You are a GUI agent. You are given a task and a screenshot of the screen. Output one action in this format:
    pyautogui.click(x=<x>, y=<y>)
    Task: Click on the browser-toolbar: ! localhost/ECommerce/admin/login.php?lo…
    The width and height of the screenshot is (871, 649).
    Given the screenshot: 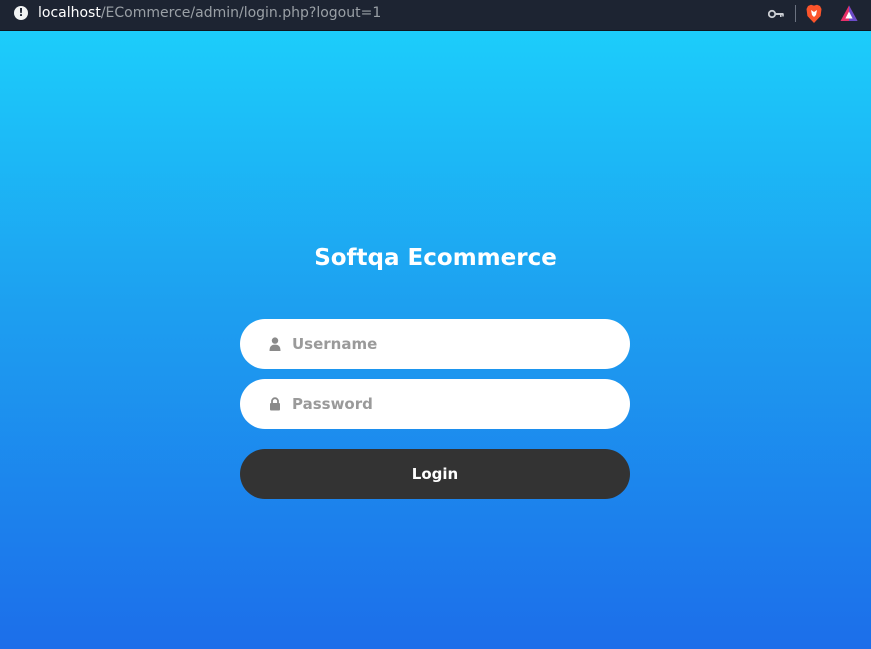 What is the action you would take?
    pyautogui.click(x=435, y=15)
    